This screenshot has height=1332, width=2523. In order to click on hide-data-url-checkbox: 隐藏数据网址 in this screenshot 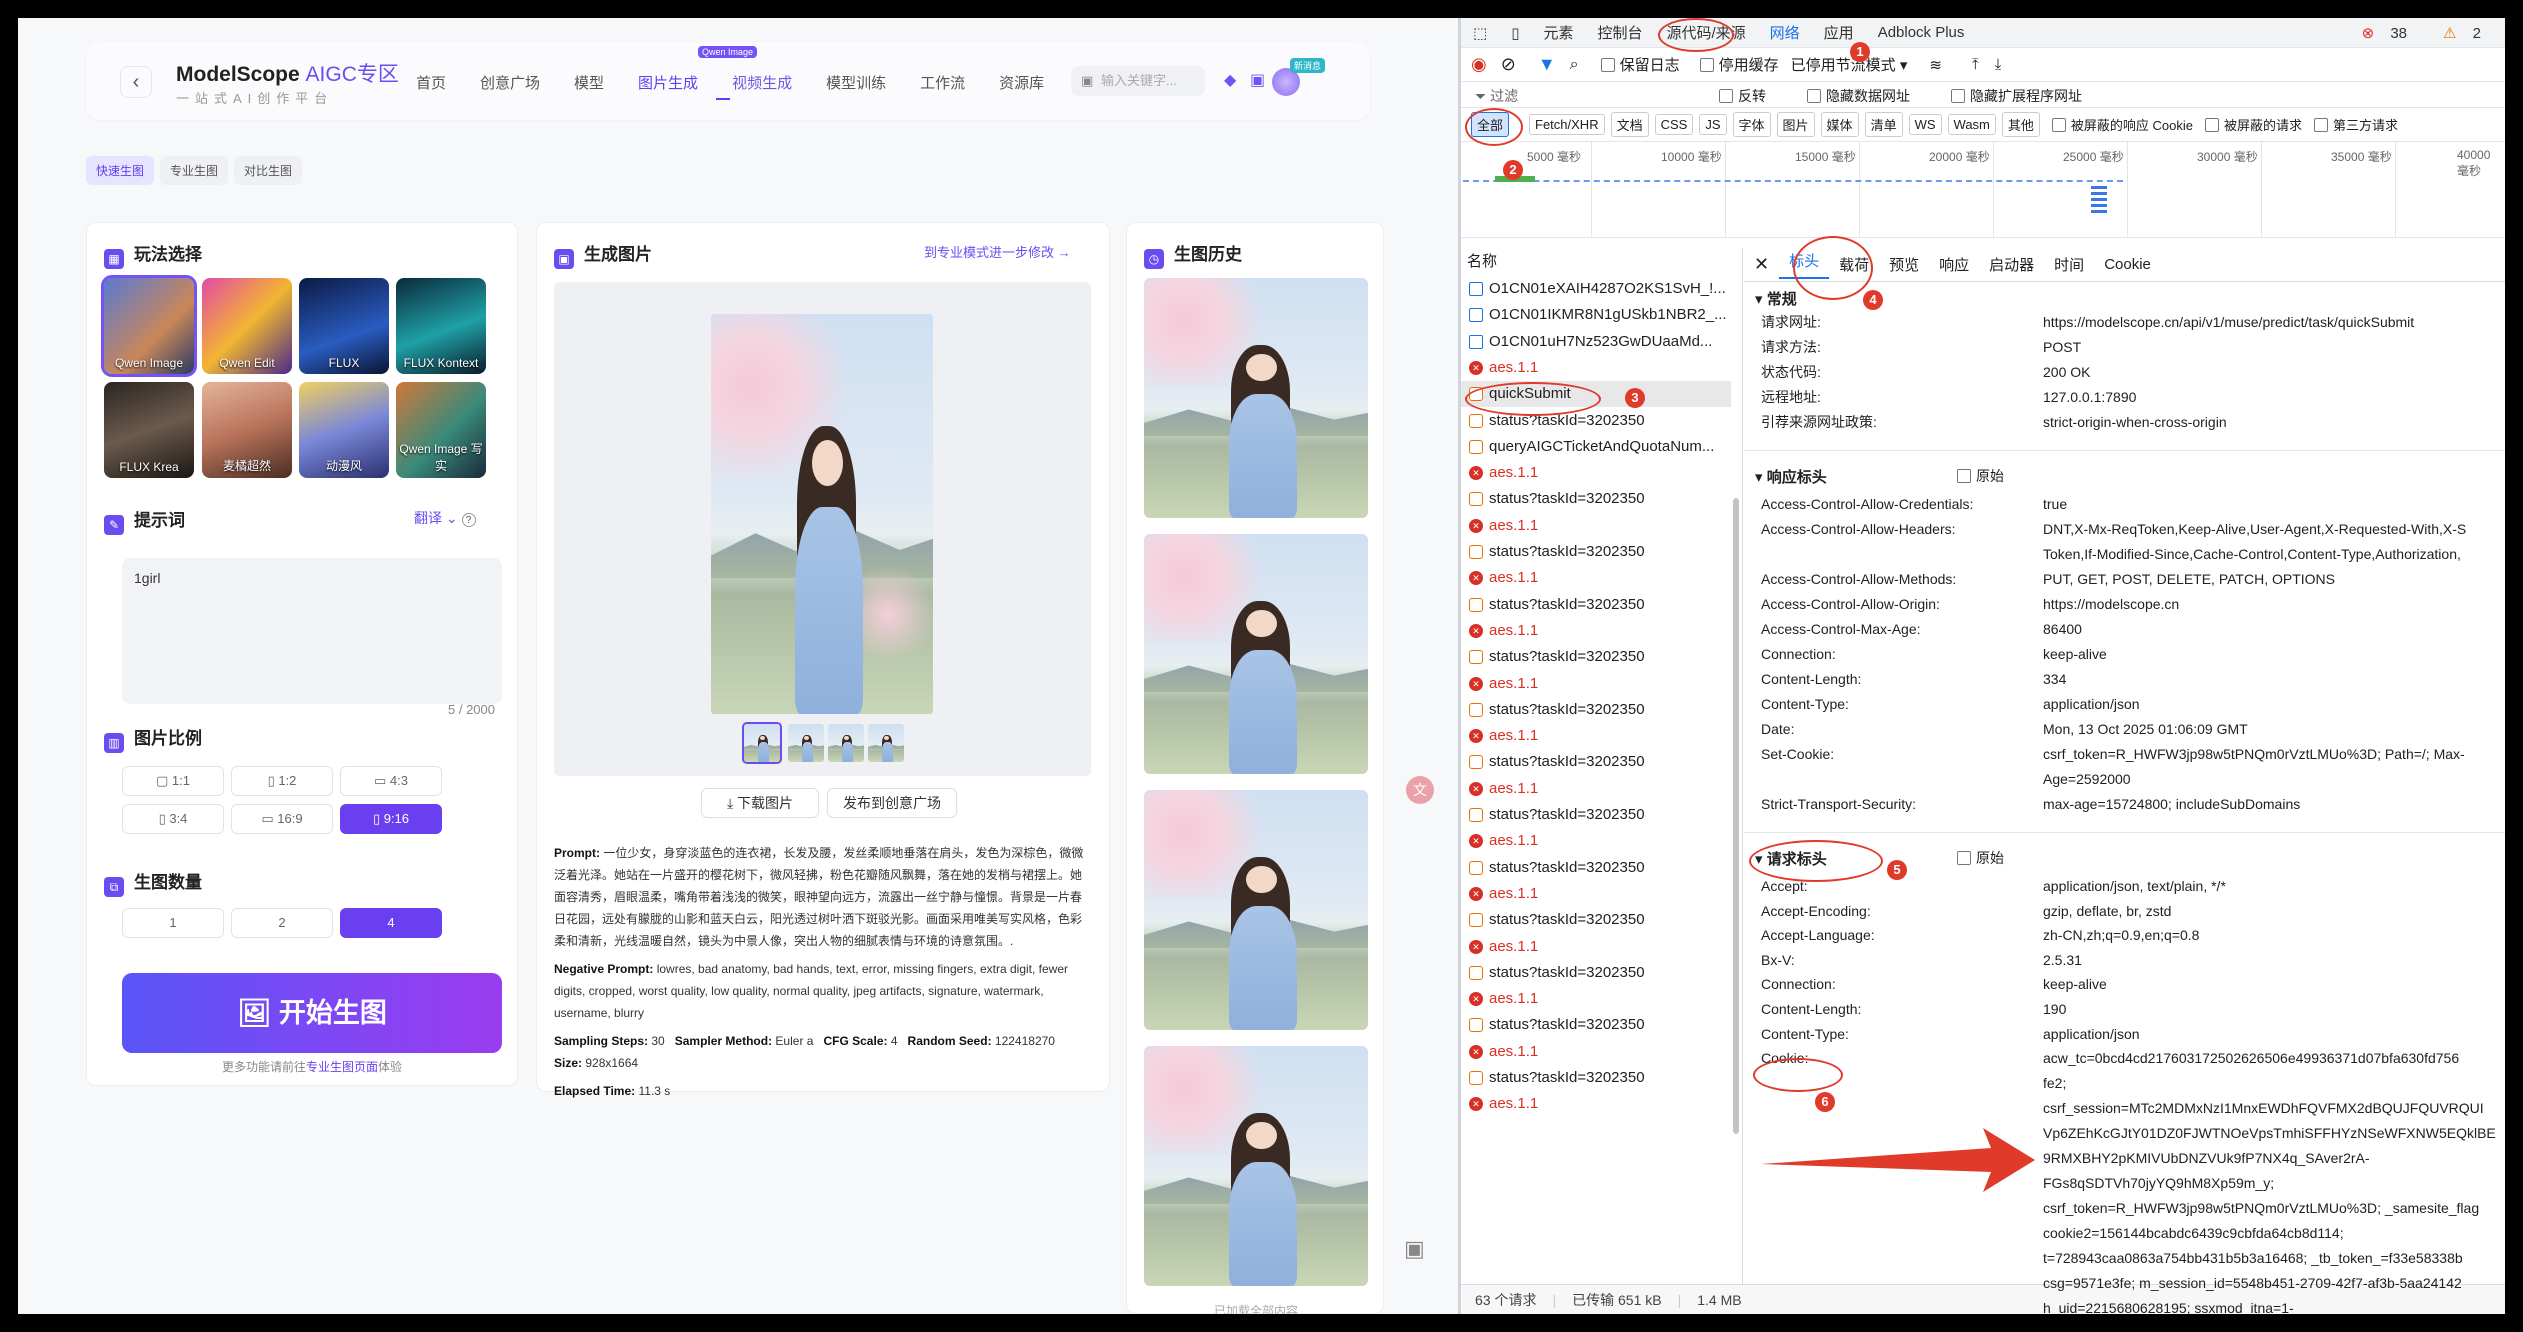, I will do `click(1858, 96)`.